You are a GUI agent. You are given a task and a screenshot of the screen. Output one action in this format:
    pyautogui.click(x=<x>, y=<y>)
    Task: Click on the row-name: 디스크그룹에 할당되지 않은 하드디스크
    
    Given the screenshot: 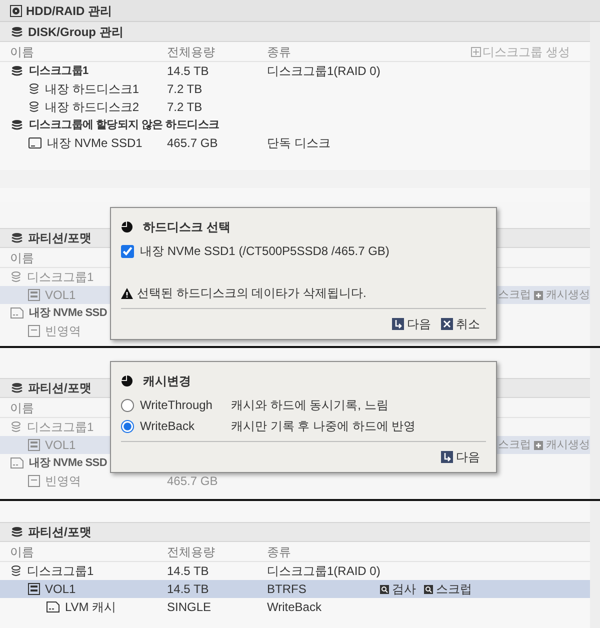 What is the action you would take?
    pyautogui.click(x=124, y=125)
    